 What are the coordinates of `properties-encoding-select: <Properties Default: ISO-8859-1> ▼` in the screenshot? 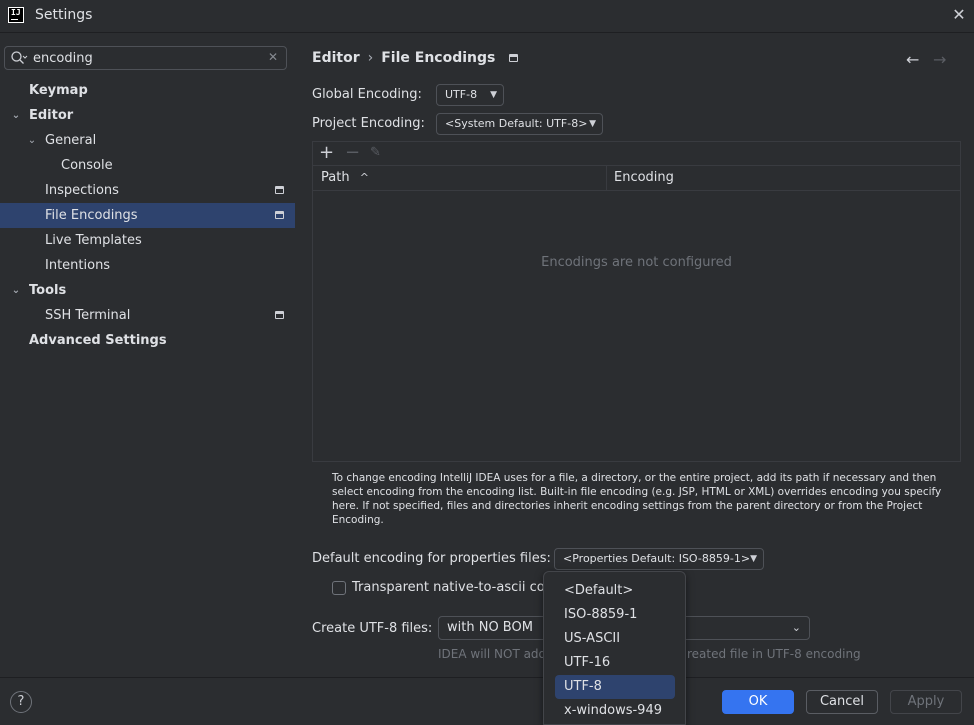 It's located at (659, 559).